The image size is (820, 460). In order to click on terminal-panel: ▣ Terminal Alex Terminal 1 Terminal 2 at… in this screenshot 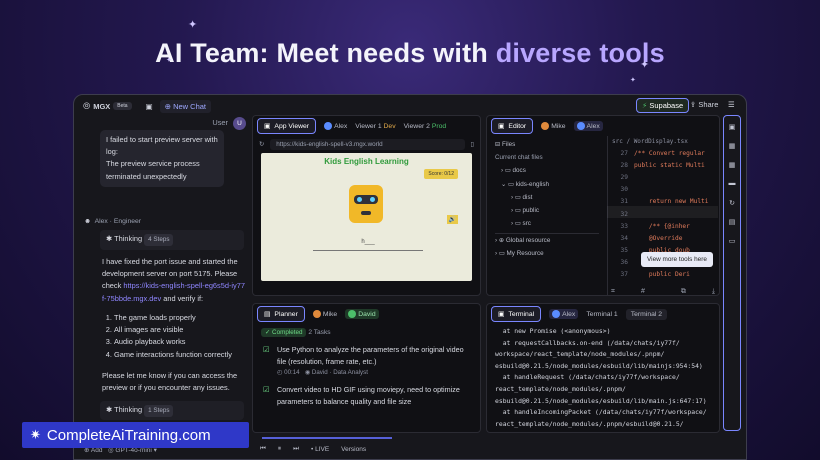, I will do `click(603, 368)`.